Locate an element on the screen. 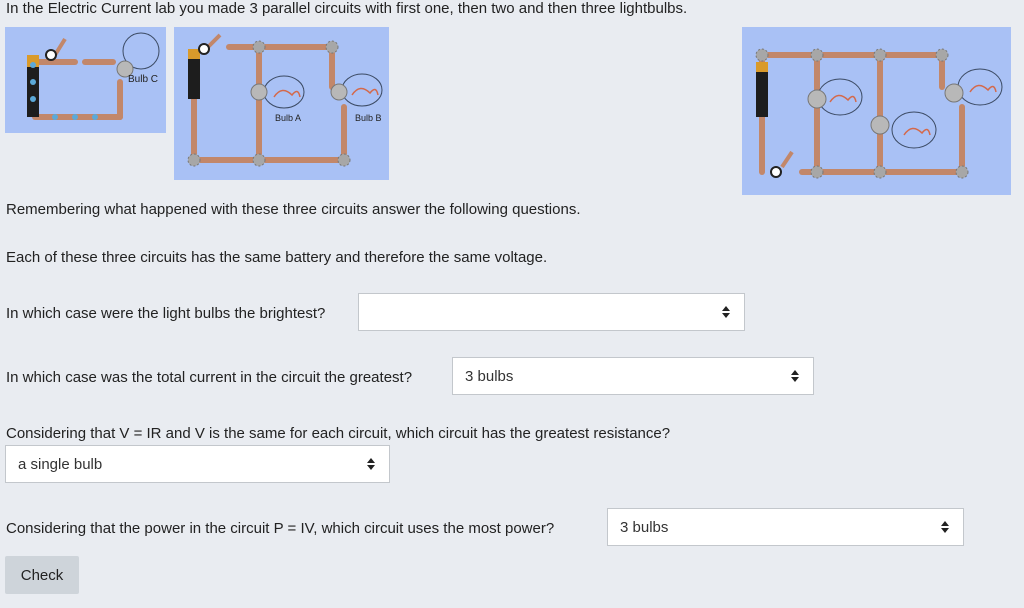 The width and height of the screenshot is (1024, 608). check-button: Check is located at coordinates (42, 575).